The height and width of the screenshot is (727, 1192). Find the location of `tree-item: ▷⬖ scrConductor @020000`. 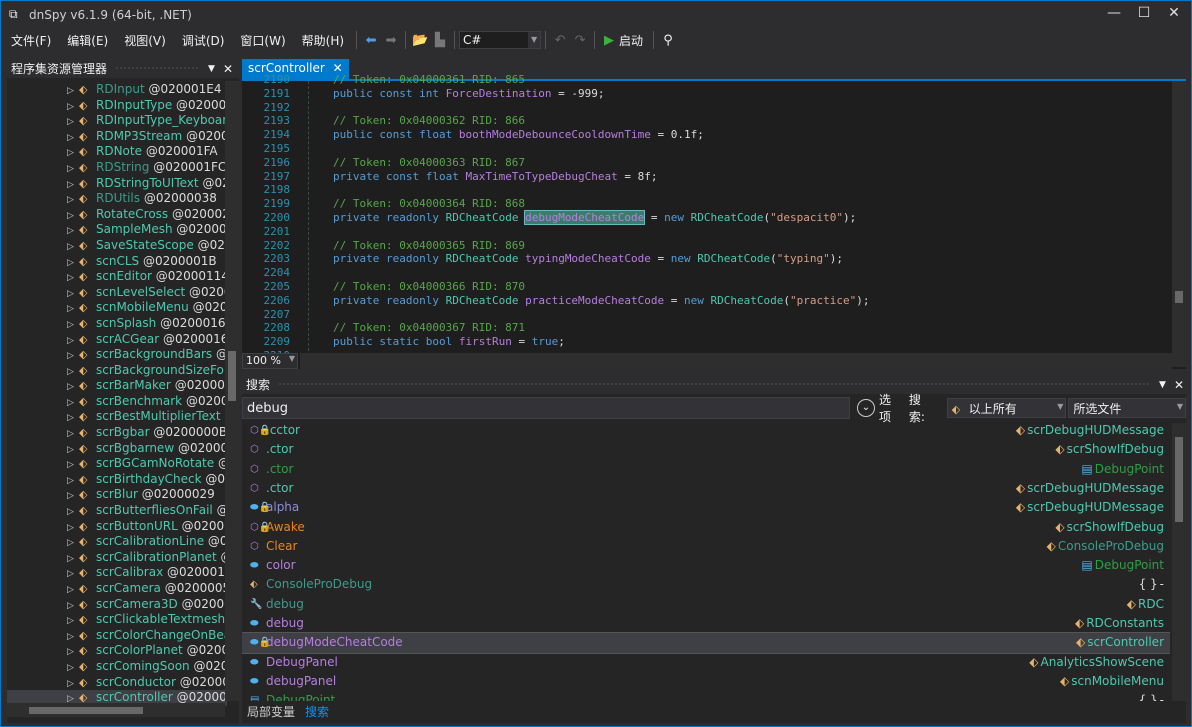

tree-item: ▷⬖ scrConductor @020000 is located at coordinates (117, 683).